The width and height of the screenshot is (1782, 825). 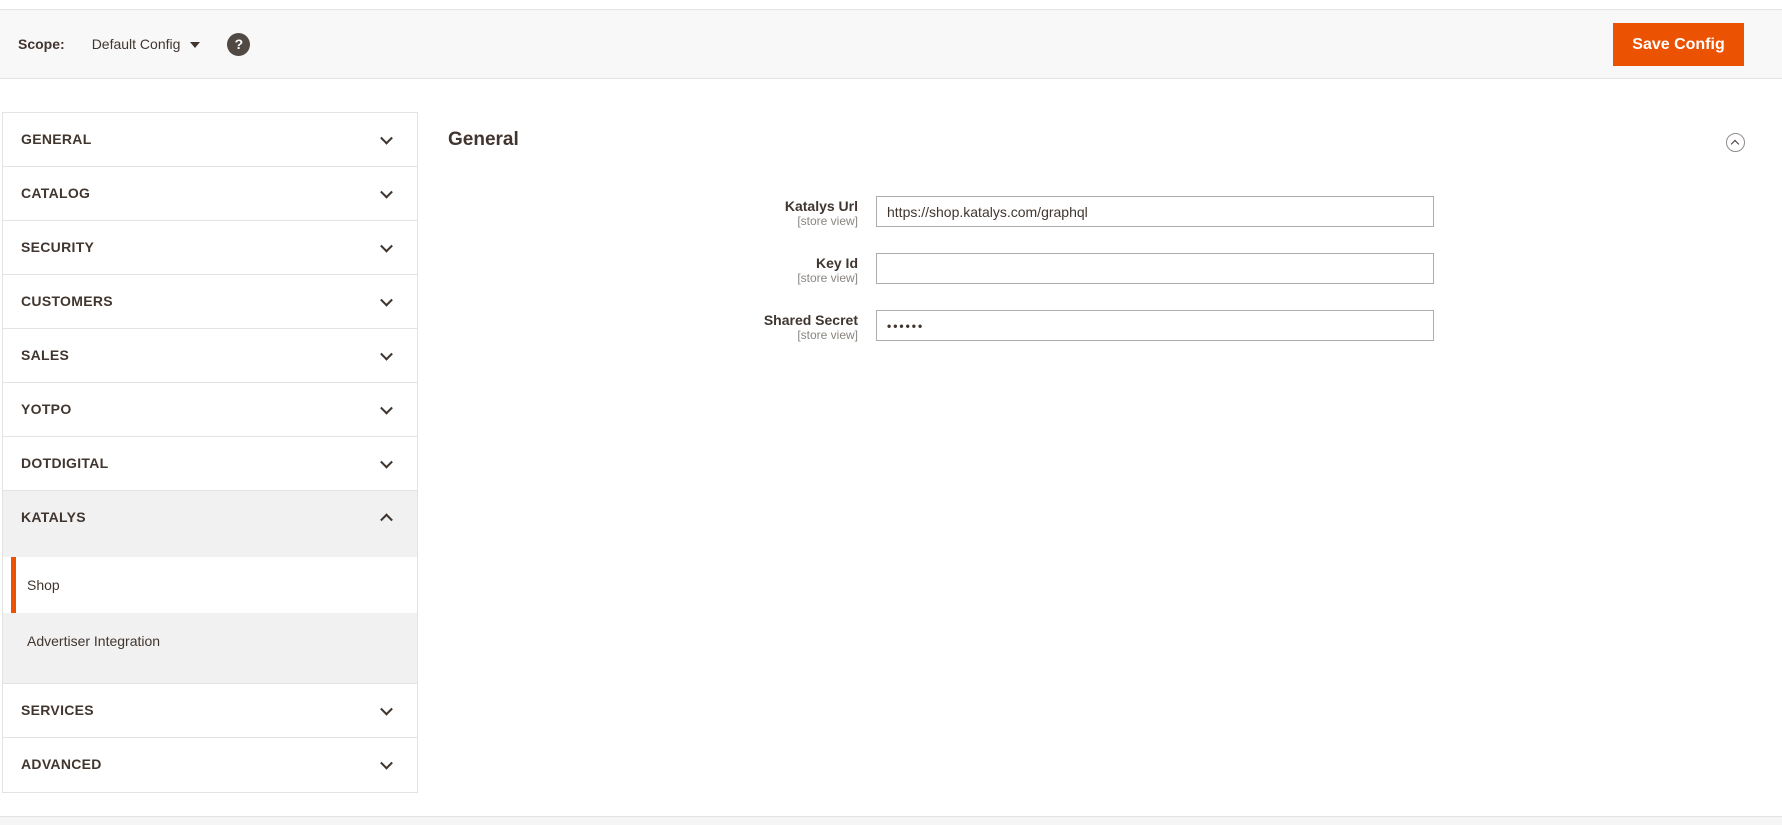 I want to click on sidebar-section-sales: SALES, so click(x=210, y=356).